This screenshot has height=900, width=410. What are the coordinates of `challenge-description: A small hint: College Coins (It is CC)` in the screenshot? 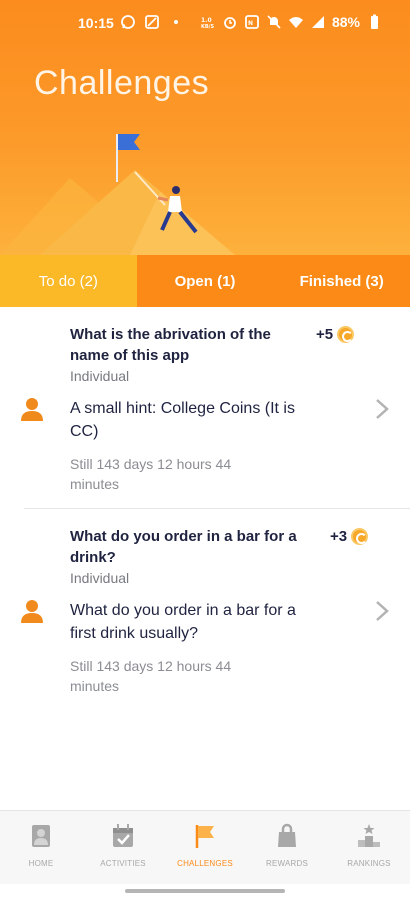 It's located at (182, 420).